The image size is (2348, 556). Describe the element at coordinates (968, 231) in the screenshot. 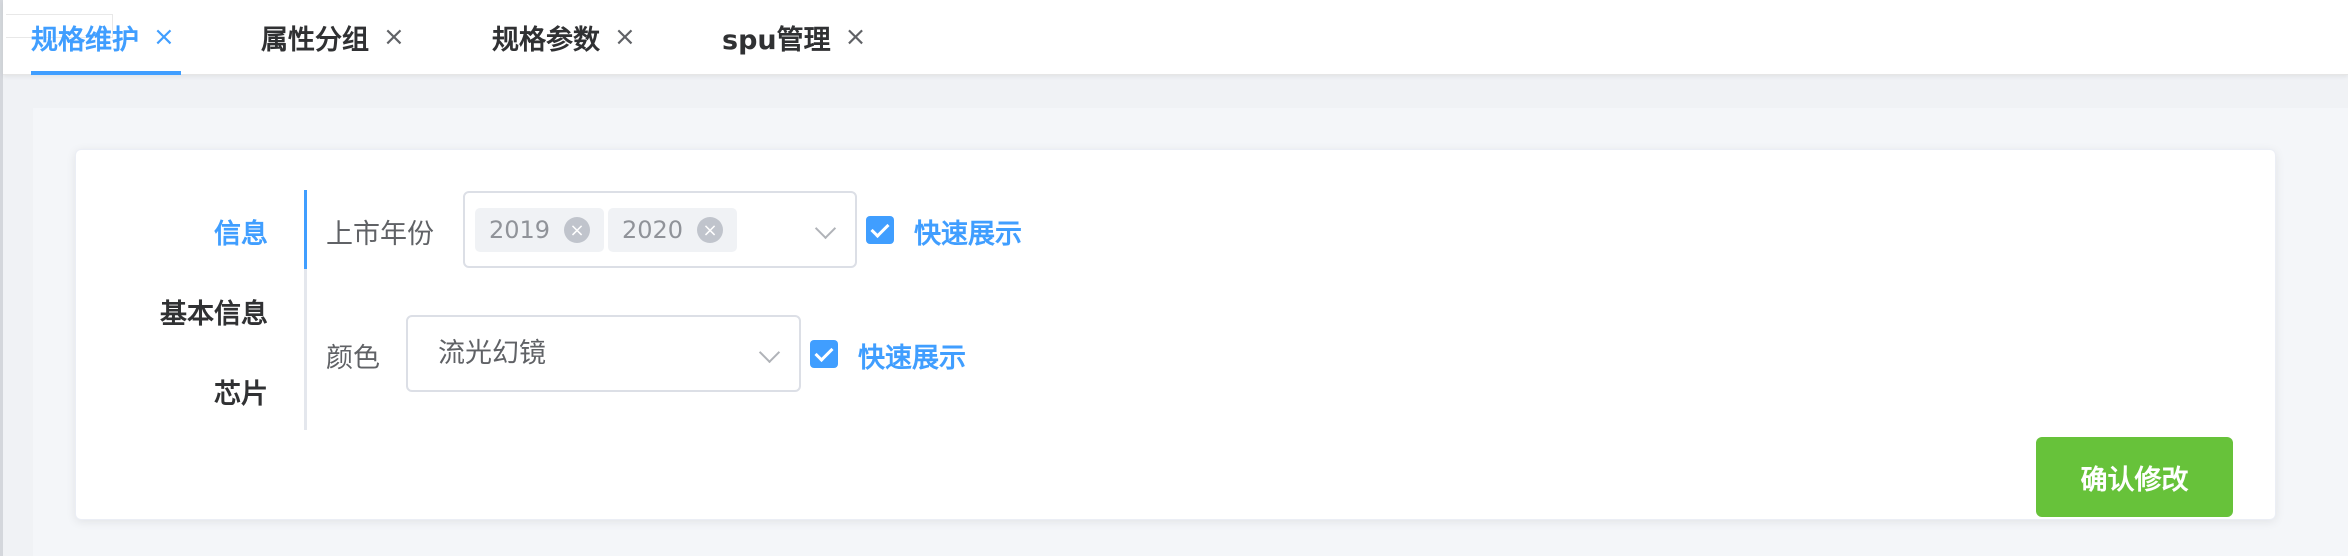

I see `year-quick-show-label: 快速展示` at that location.